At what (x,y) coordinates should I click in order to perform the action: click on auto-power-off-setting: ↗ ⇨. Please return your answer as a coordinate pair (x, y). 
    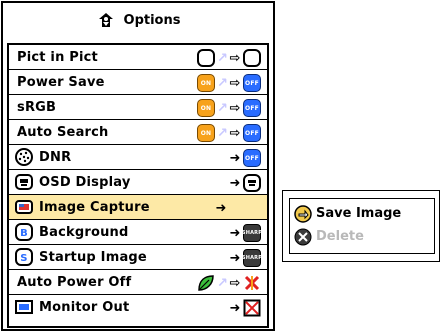
    Looking at the image, I should click on (229, 283).